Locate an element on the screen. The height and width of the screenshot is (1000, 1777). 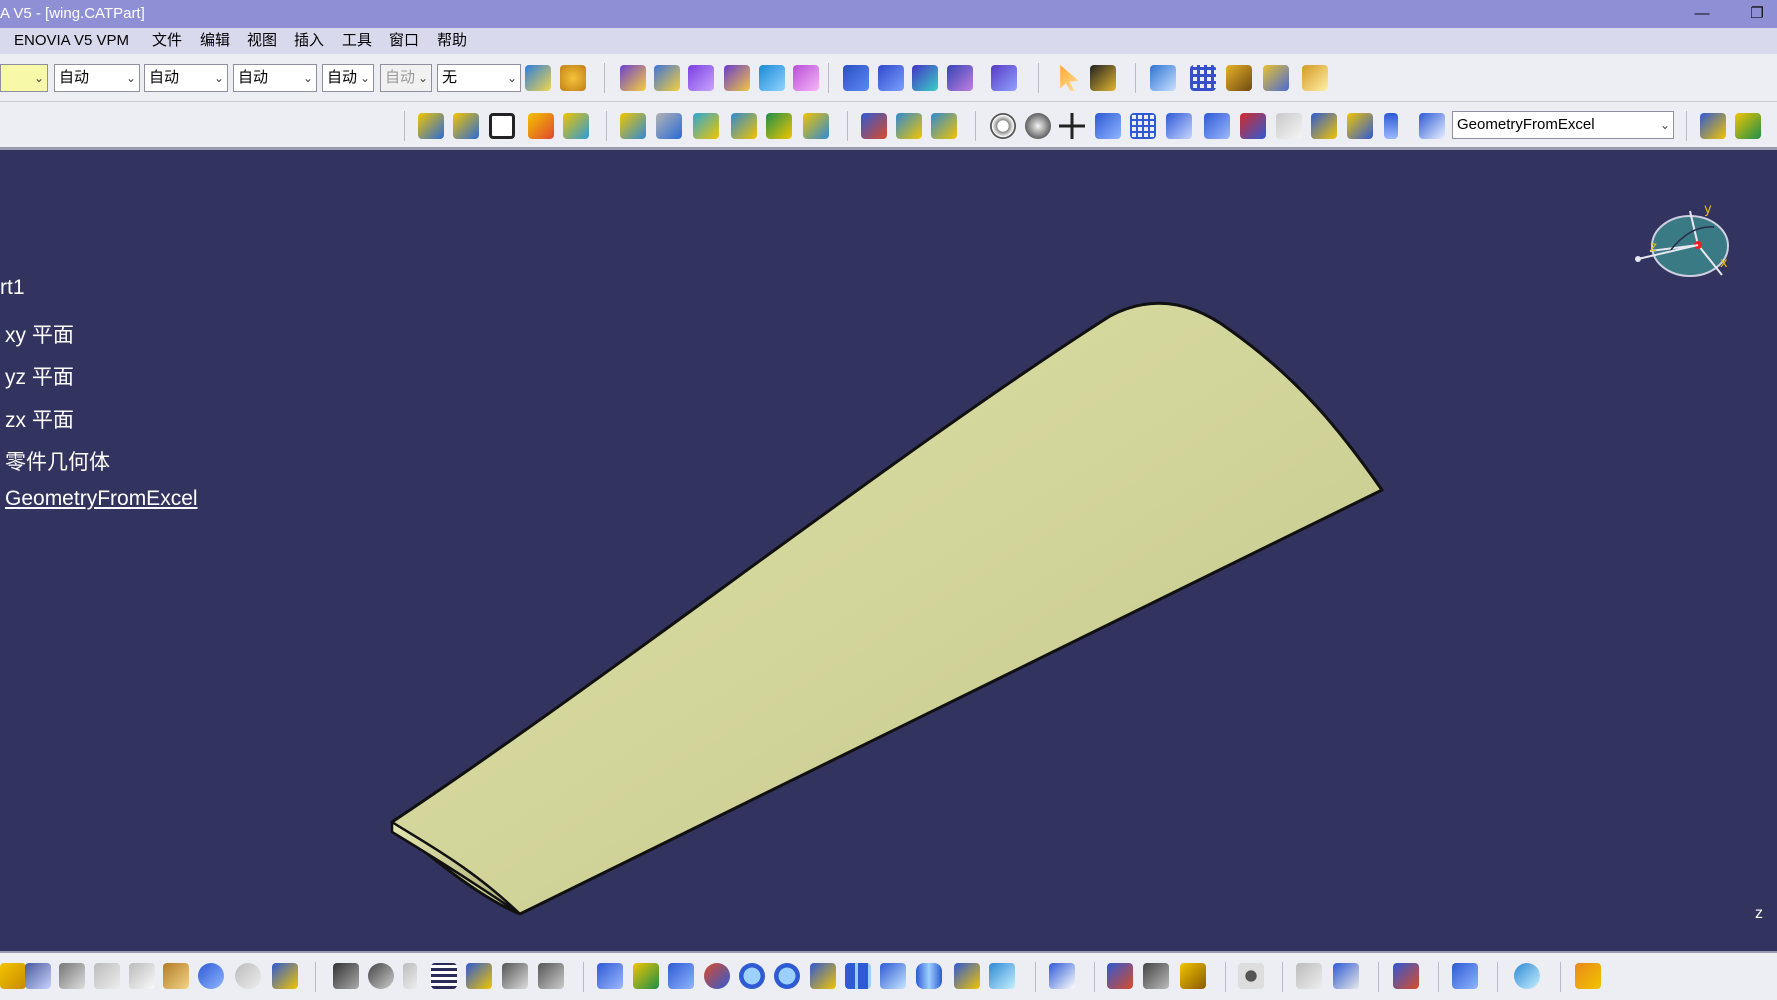
undo-icon is located at coordinates (211, 976).